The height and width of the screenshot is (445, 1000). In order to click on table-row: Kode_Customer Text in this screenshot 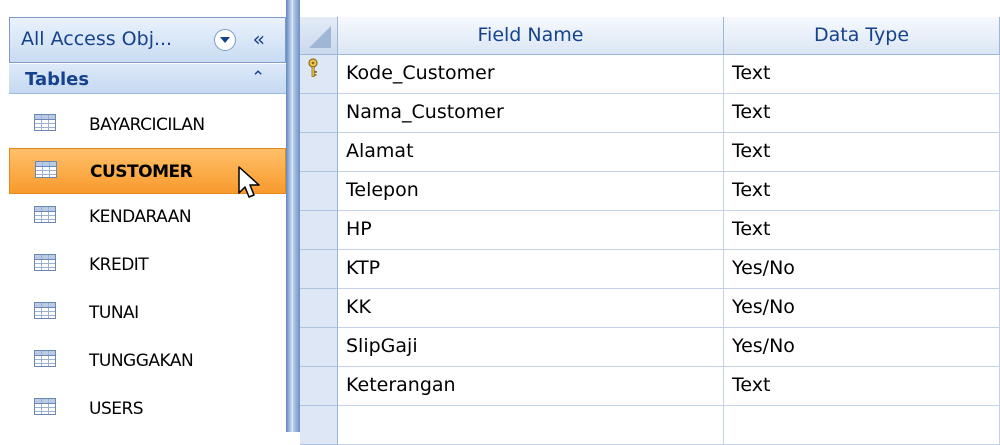, I will do `click(650, 74)`.